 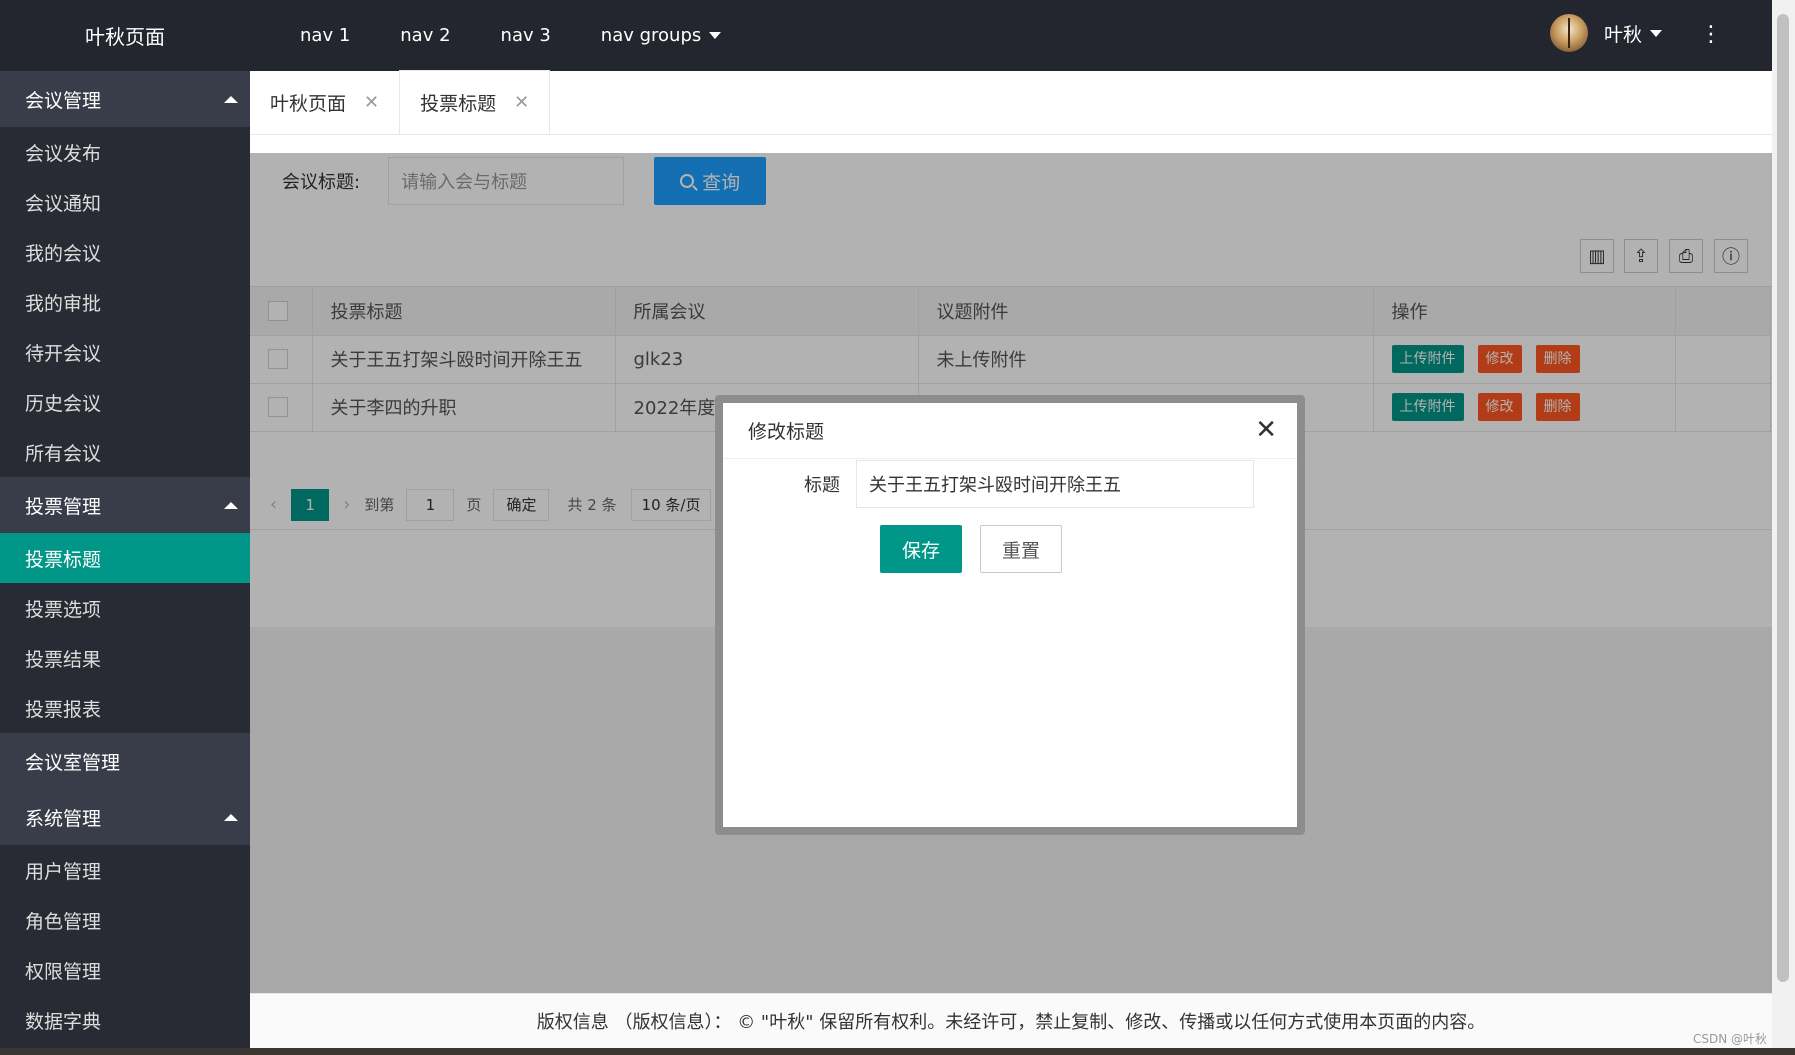 I want to click on sidebar-item: 用户管理, so click(x=125, y=870).